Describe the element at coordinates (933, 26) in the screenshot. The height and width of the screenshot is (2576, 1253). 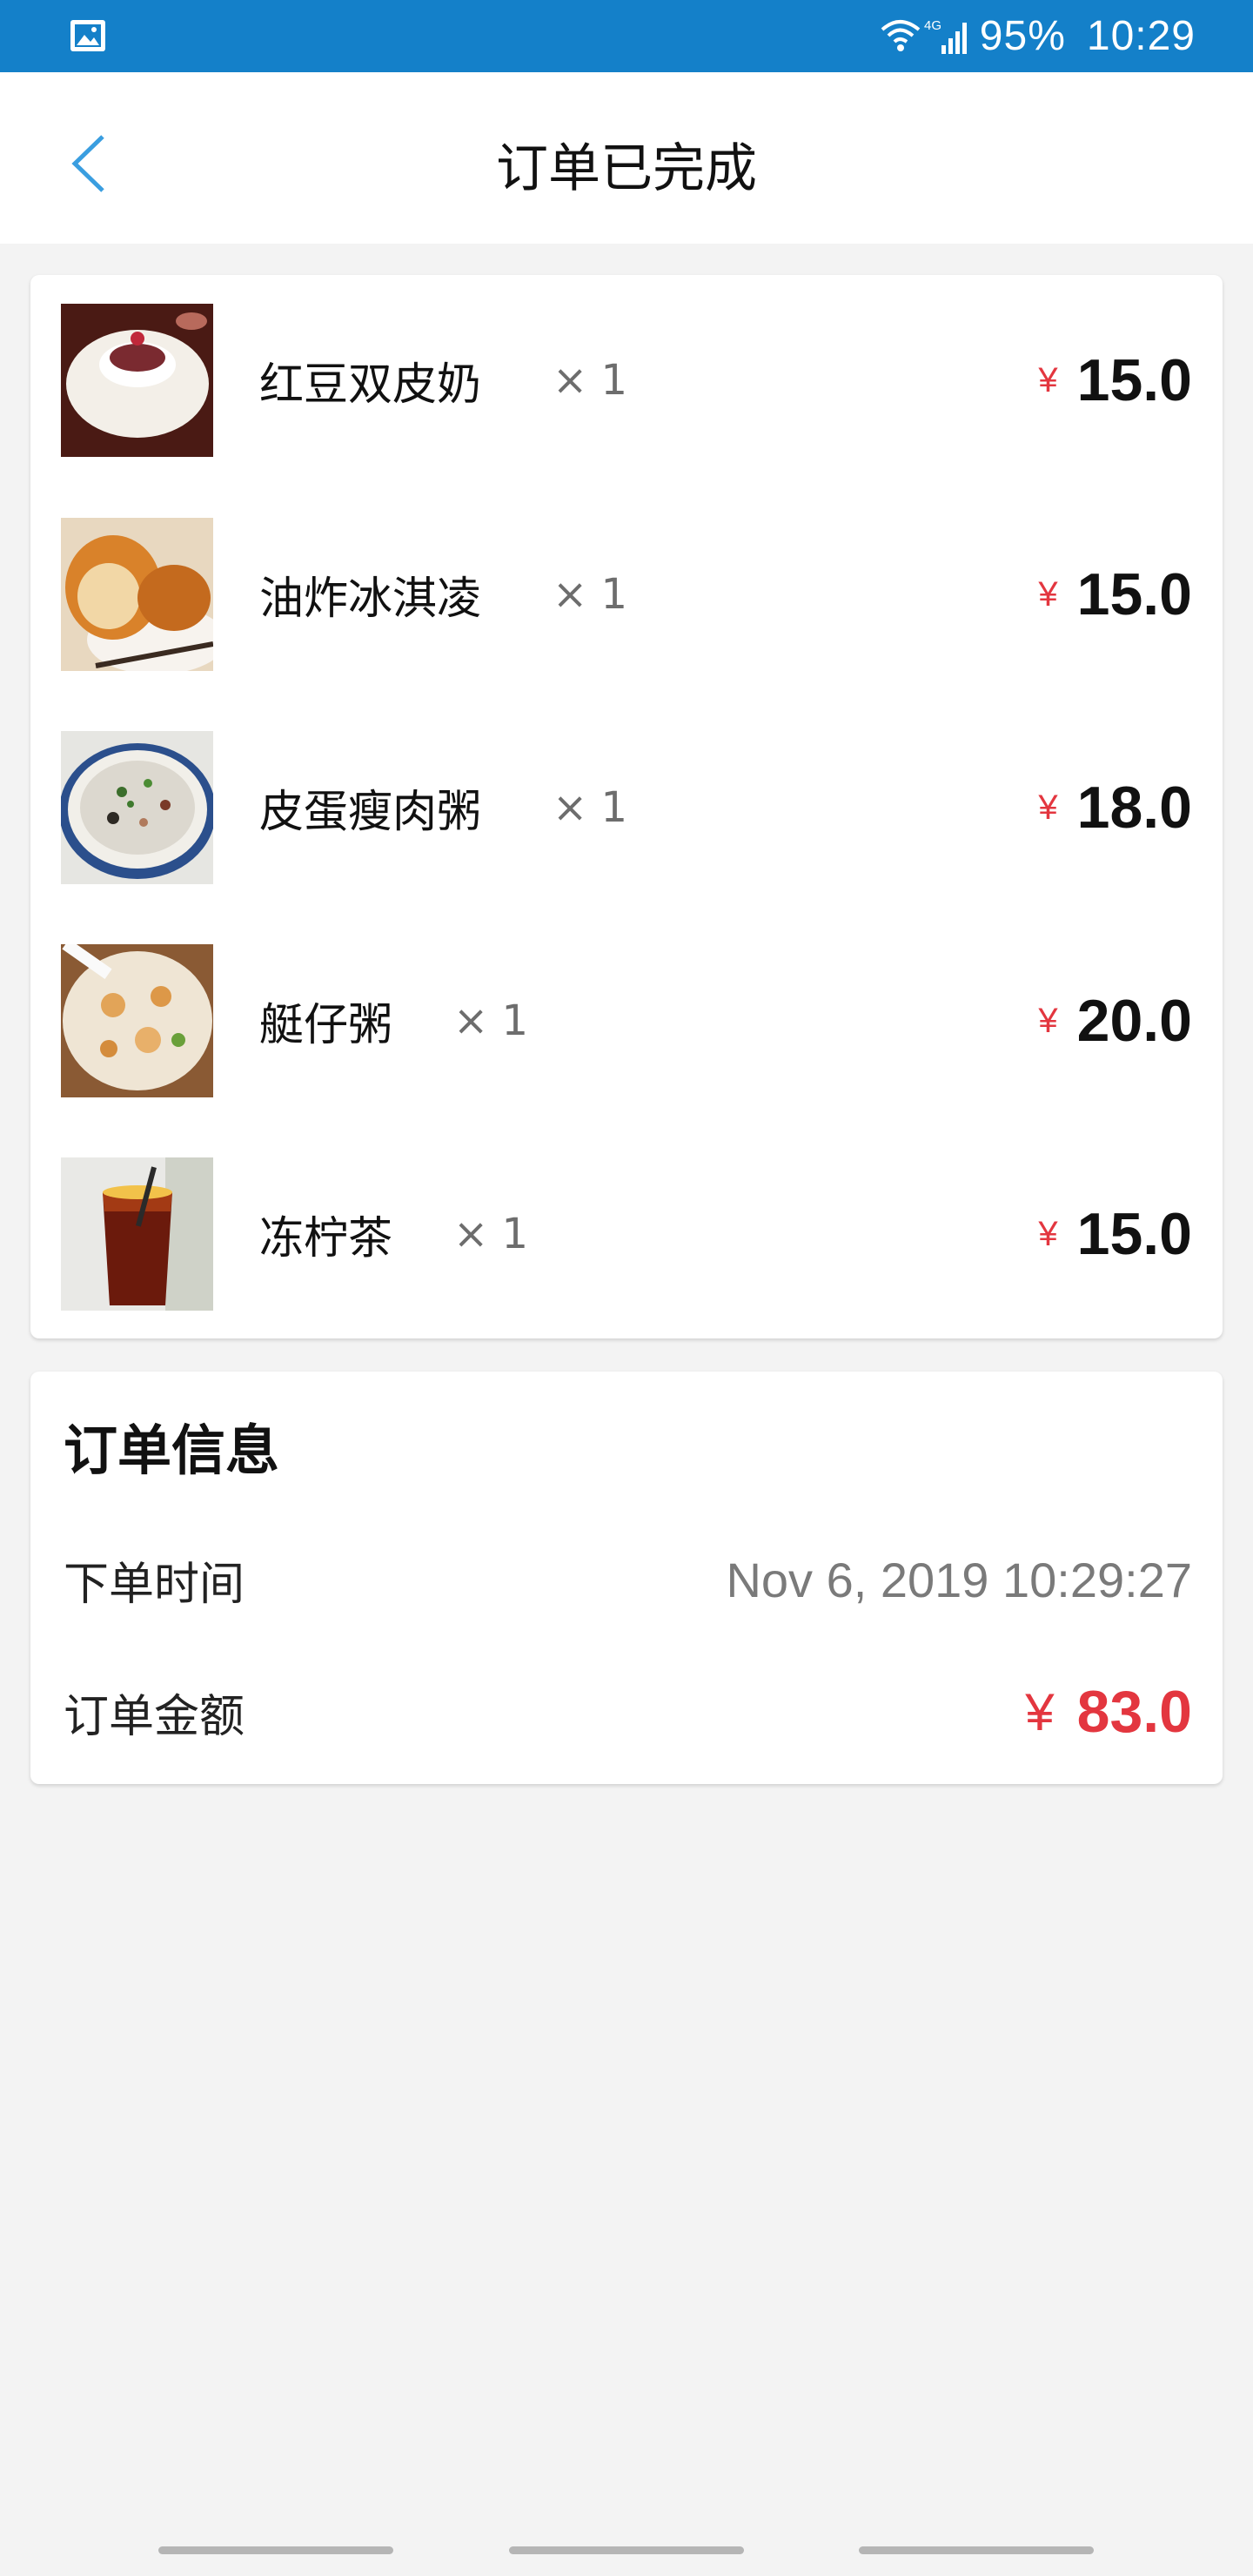
I see `network-type-label: 4G` at that location.